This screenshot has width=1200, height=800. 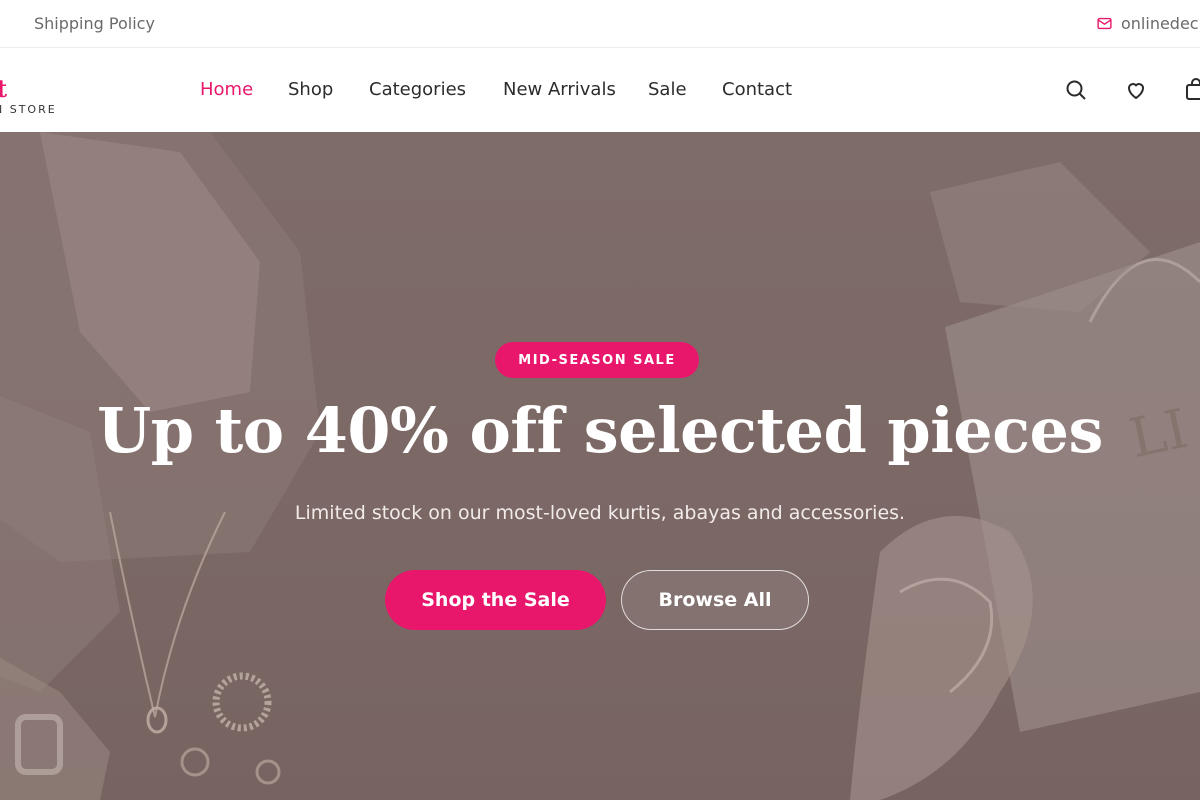 What do you see at coordinates (1160, 23) in the screenshot?
I see `email-address: onlinedec` at bounding box center [1160, 23].